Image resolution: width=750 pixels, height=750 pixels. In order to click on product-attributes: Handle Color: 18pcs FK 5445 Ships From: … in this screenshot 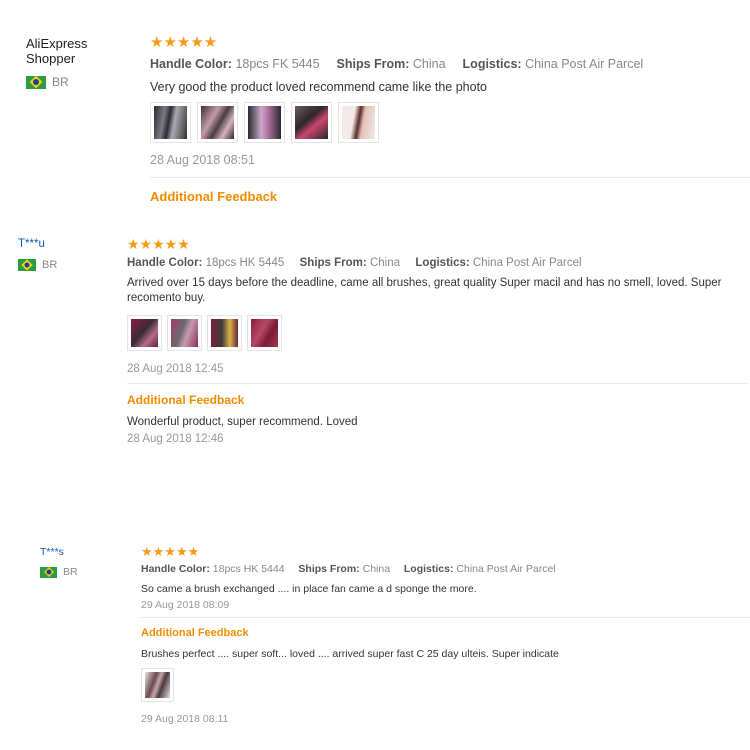, I will do `click(450, 64)`.